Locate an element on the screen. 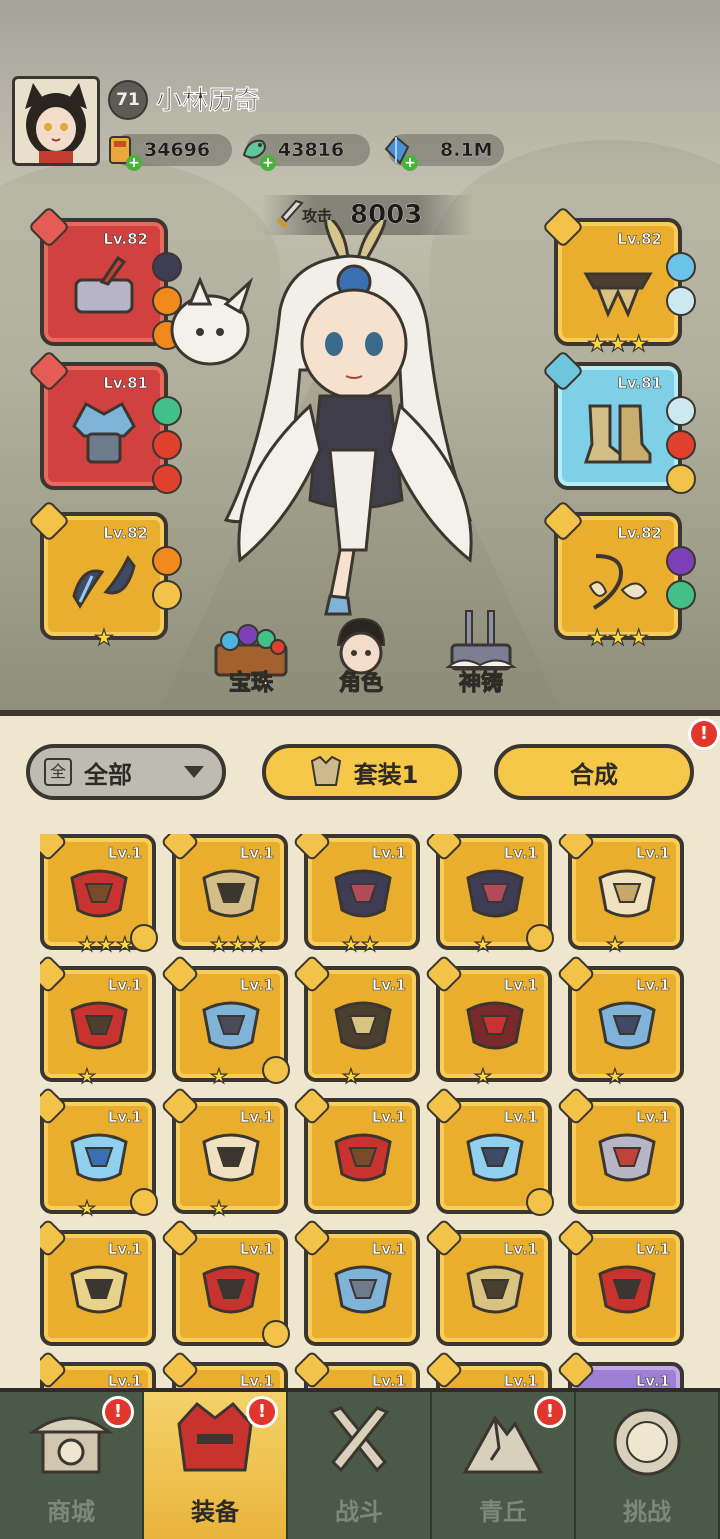 Image resolution: width=720 pixels, height=1539 pixels. equipped-accessory-slot: Lv.82 ★ ★ ★ is located at coordinates (618, 574).